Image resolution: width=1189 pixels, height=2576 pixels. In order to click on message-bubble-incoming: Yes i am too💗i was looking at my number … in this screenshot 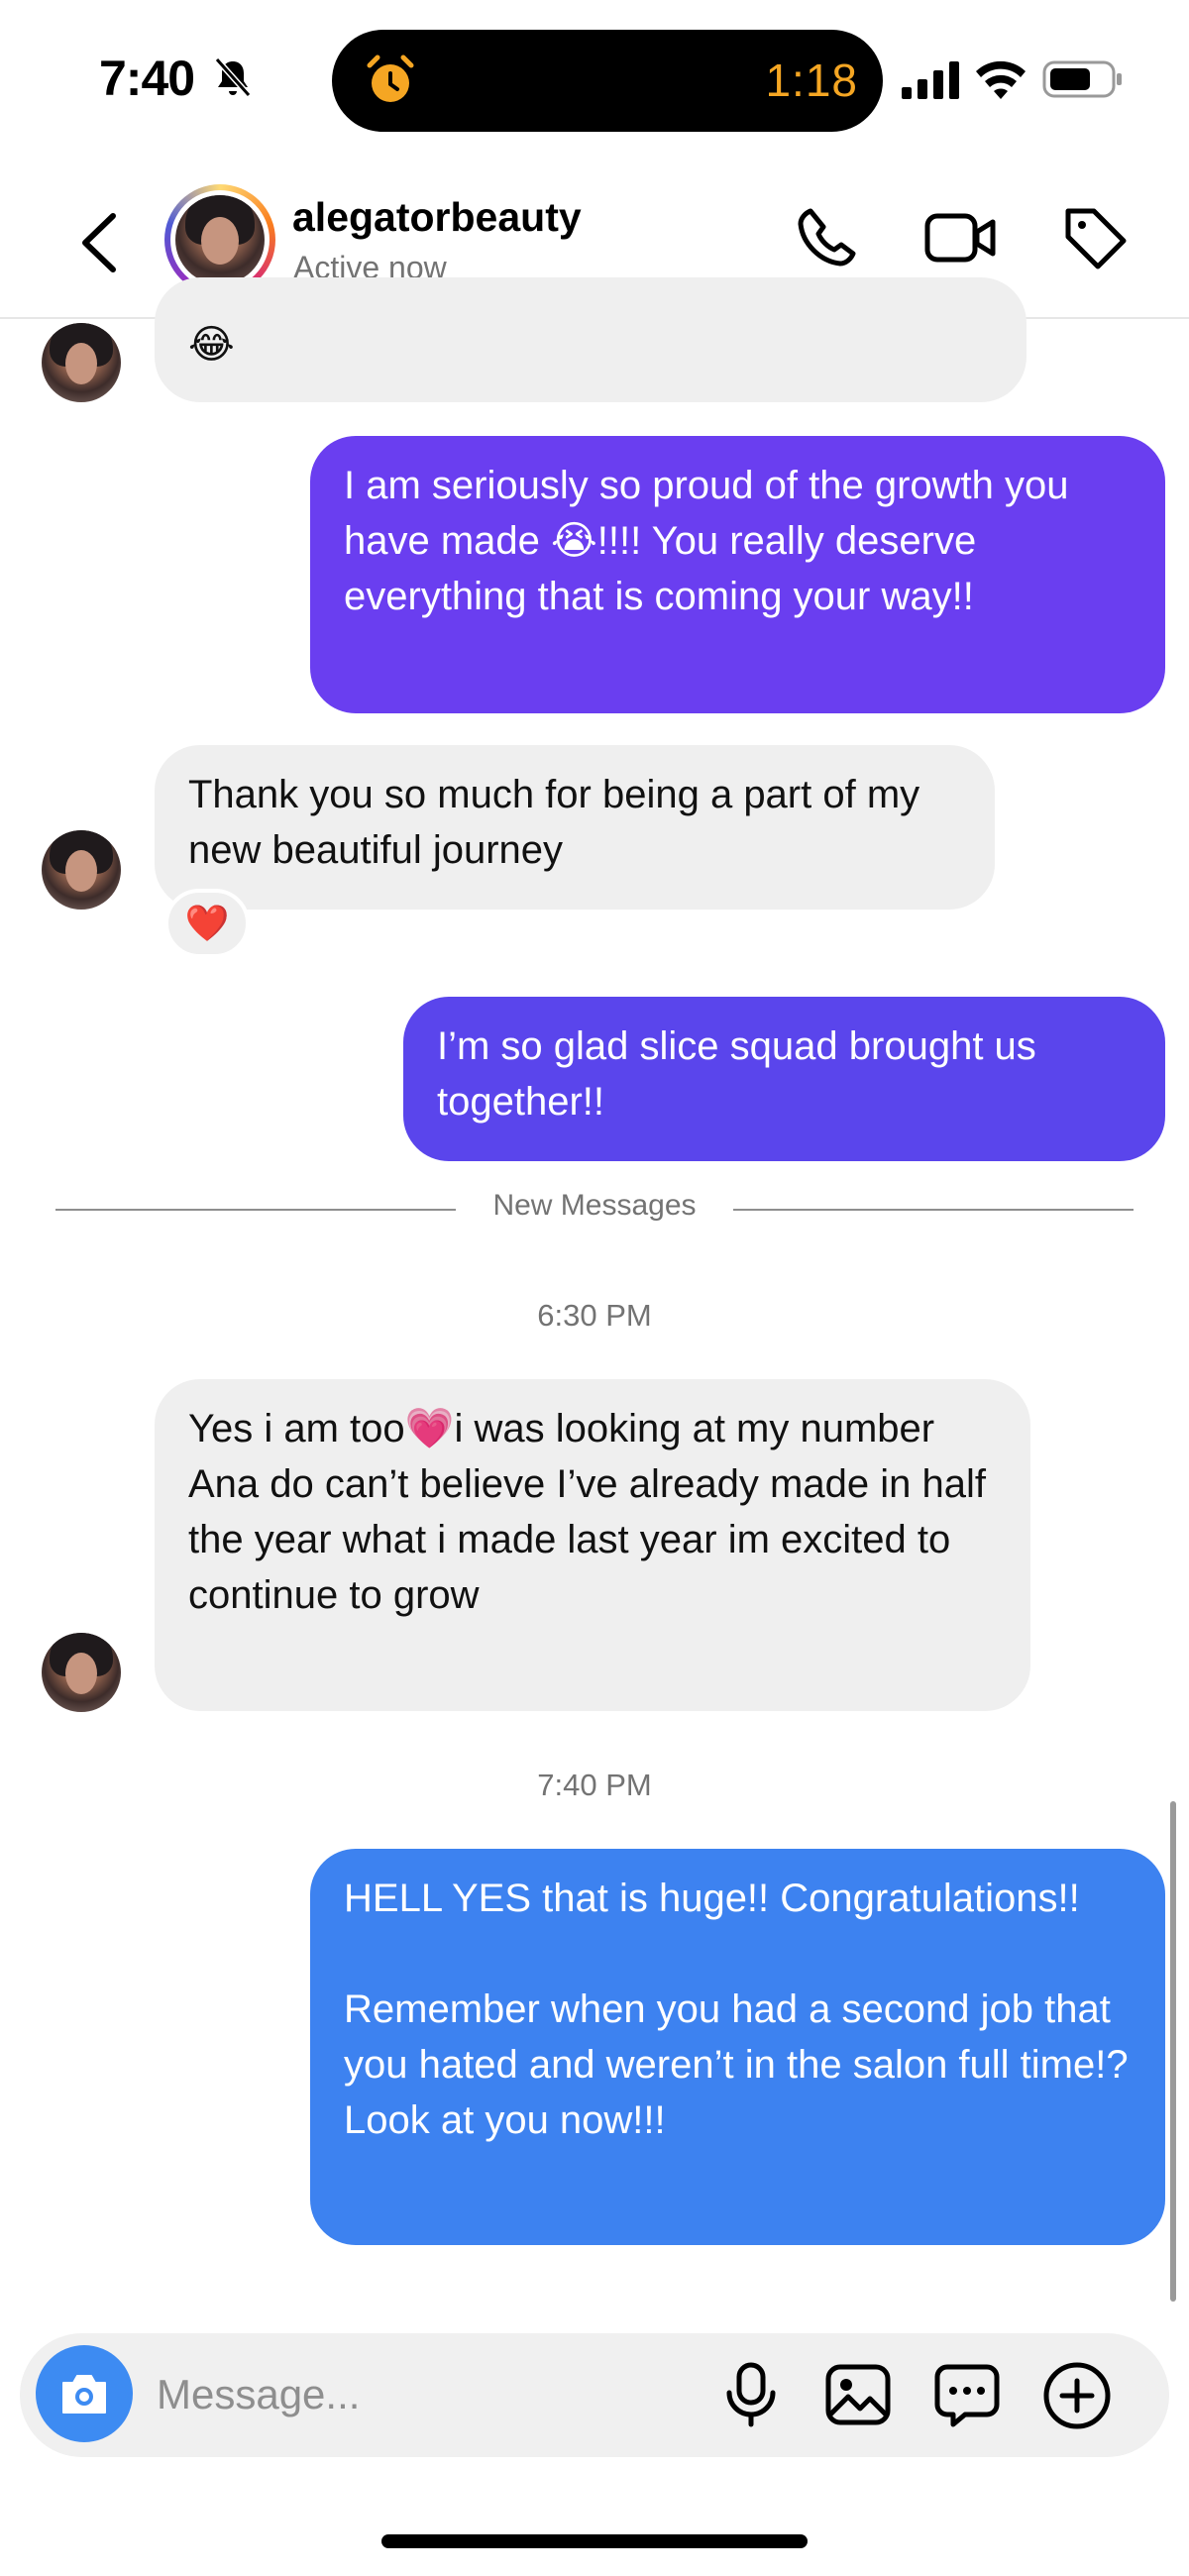, I will do `click(592, 1545)`.